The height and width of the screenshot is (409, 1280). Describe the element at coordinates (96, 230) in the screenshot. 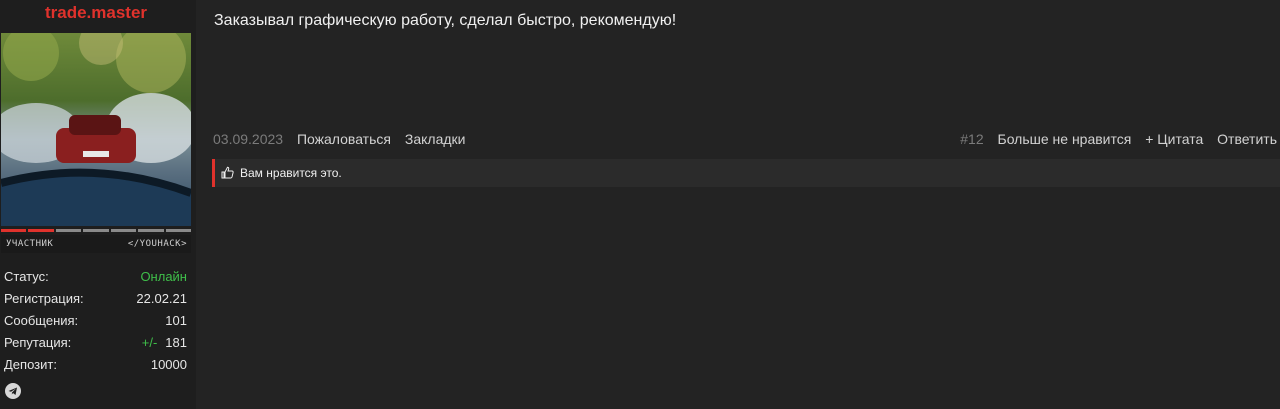

I see `rank-progress-bar` at that location.